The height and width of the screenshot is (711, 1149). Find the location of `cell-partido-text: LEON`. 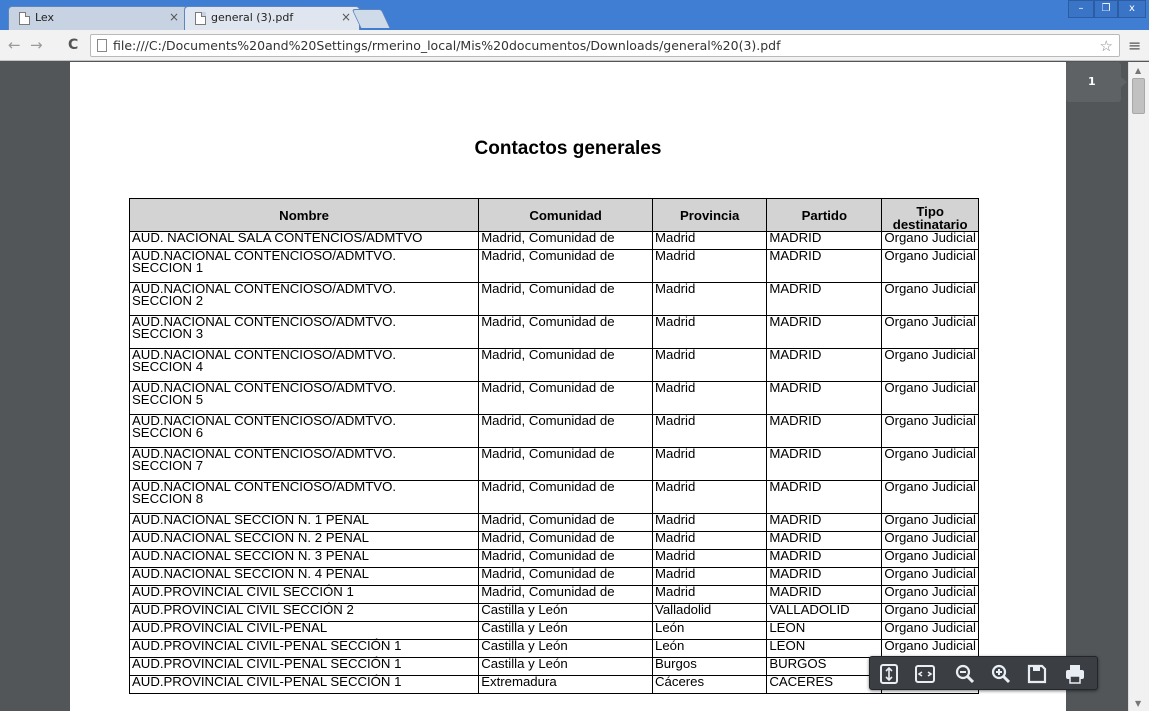

cell-partido-text: LEON is located at coordinates (787, 627).